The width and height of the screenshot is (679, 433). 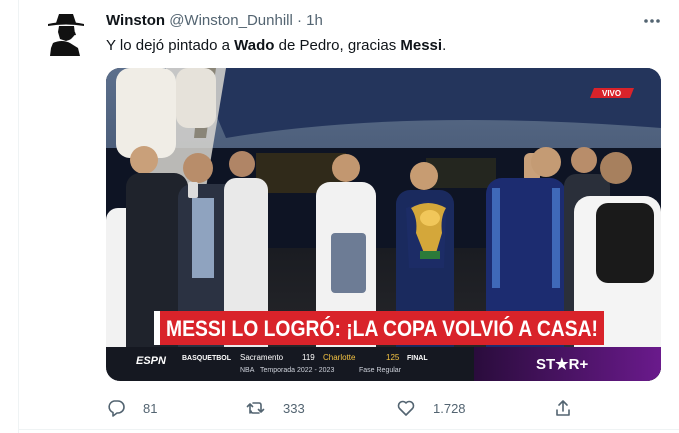 I want to click on author-handle: @Winston_Dunhill, so click(x=231, y=20).